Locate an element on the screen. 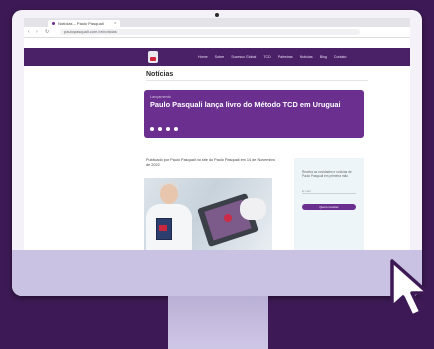 This screenshot has width=434, height=349. menu-item-sucesso-global: Sucesso Global is located at coordinates (243, 57).